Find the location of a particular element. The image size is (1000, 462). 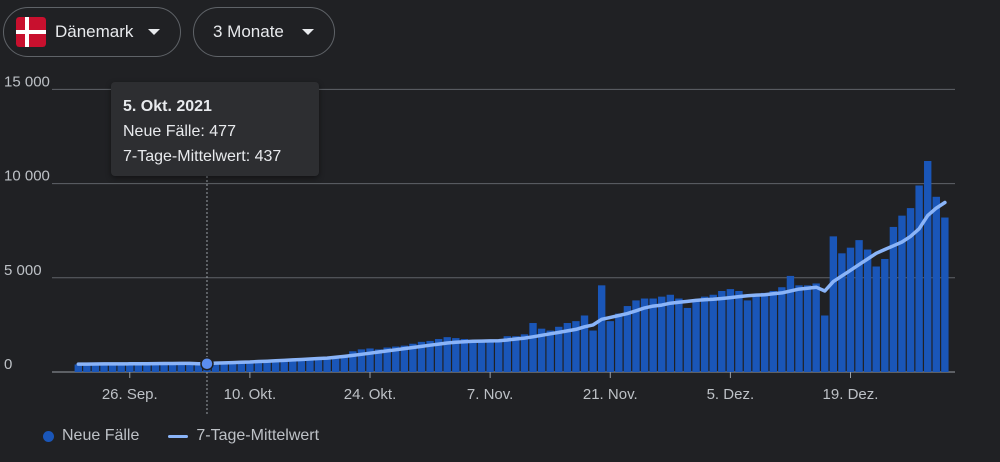

x-tick-label: 7. Nov. is located at coordinates (490, 394).